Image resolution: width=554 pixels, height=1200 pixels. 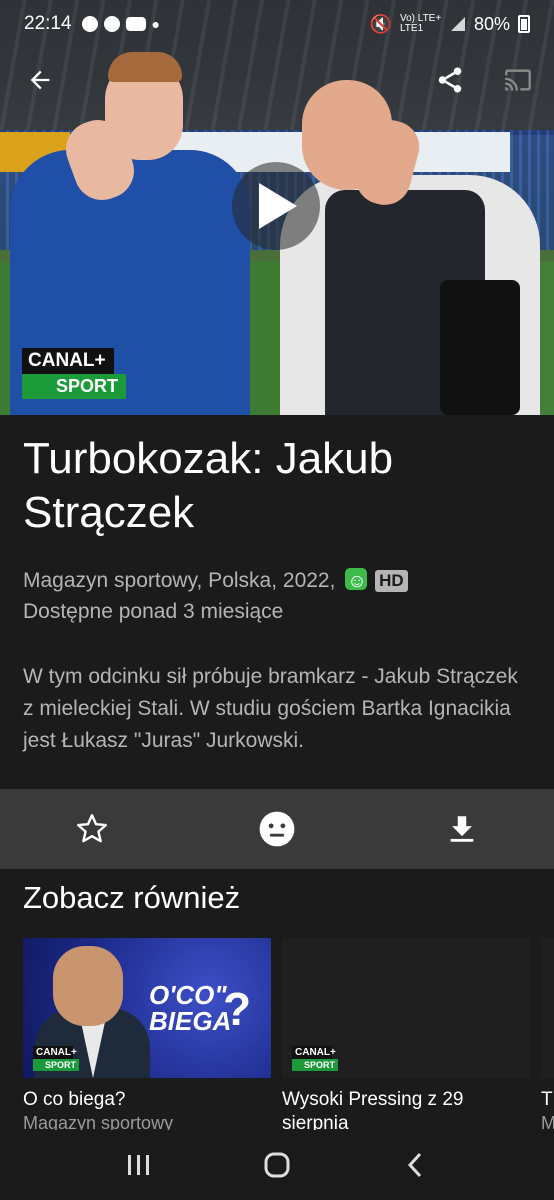 I want to click on content-card: T M, so click(x=547, y=1036).